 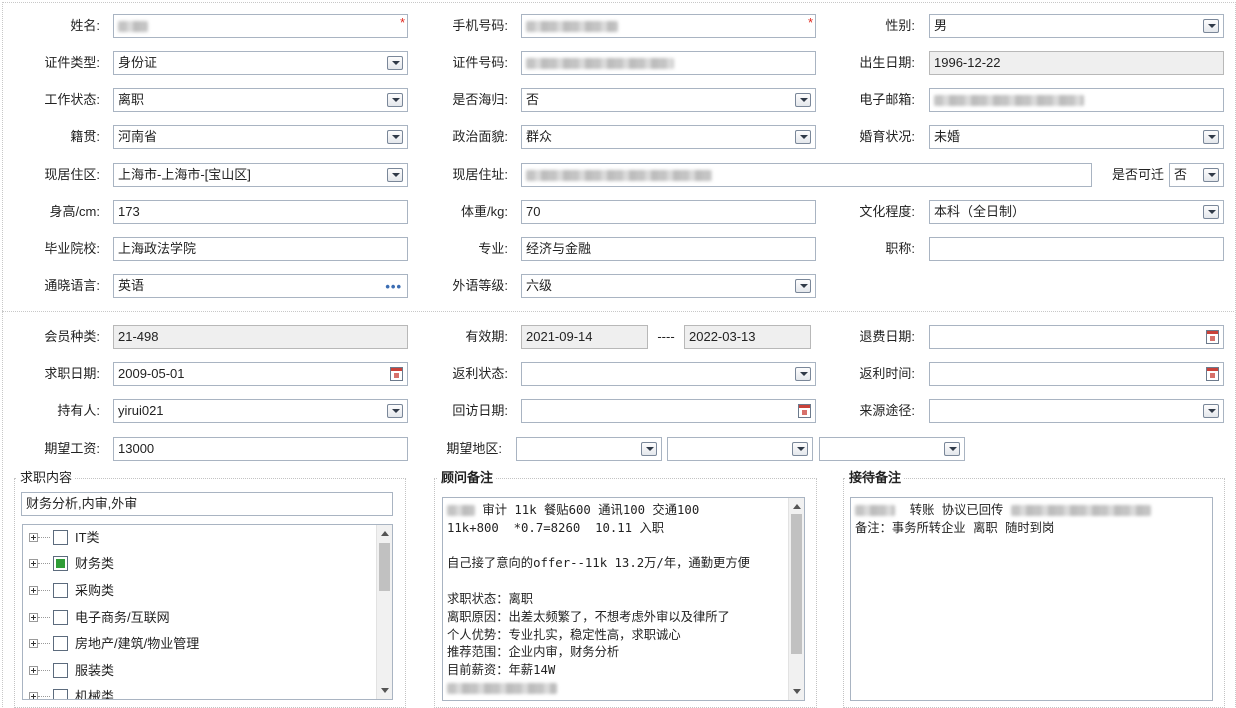 What do you see at coordinates (589, 449) in the screenshot?
I see `region-province-select` at bounding box center [589, 449].